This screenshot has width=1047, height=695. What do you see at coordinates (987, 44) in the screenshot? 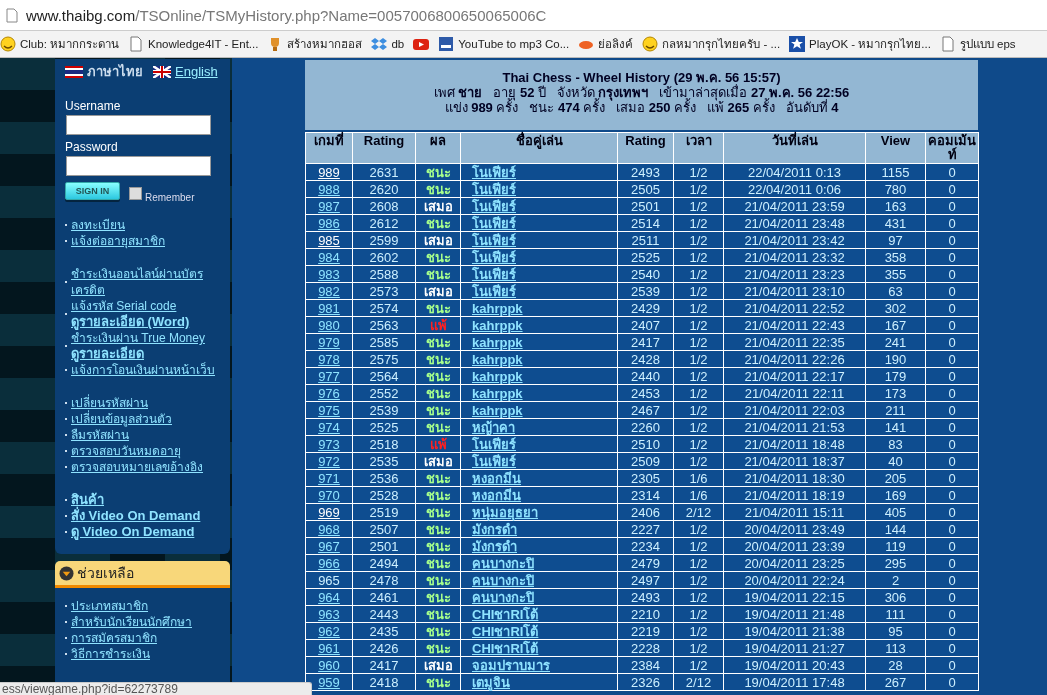
I see `bookmark-link: รูปแบบ eps` at bounding box center [987, 44].